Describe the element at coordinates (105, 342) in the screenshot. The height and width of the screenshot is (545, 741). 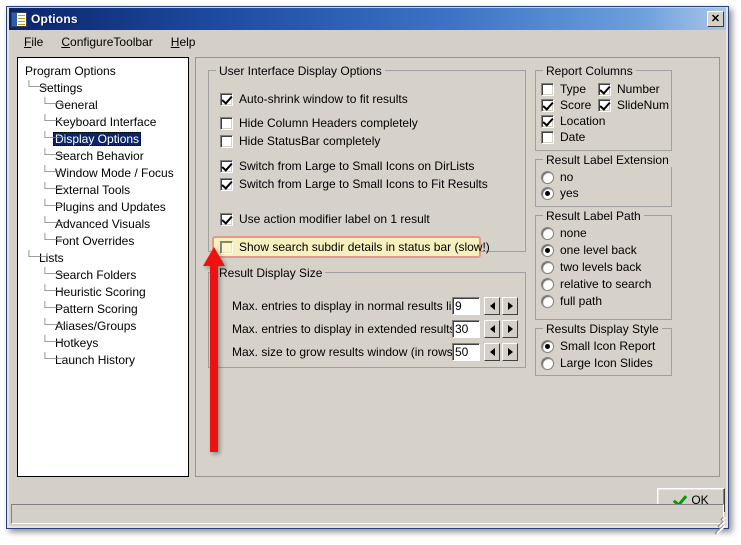
I see `tree-item-hotkeys: └── Hotkeys` at that location.